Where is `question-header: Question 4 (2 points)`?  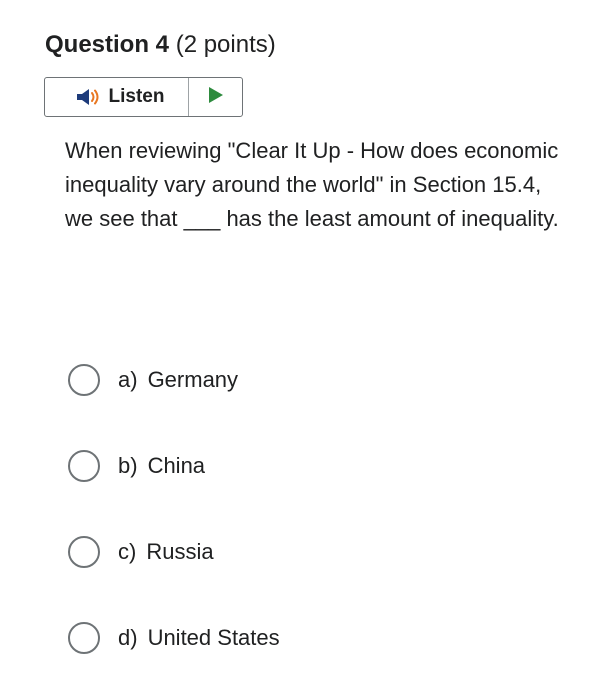
question-header: Question 4 (2 points) is located at coordinates (160, 45).